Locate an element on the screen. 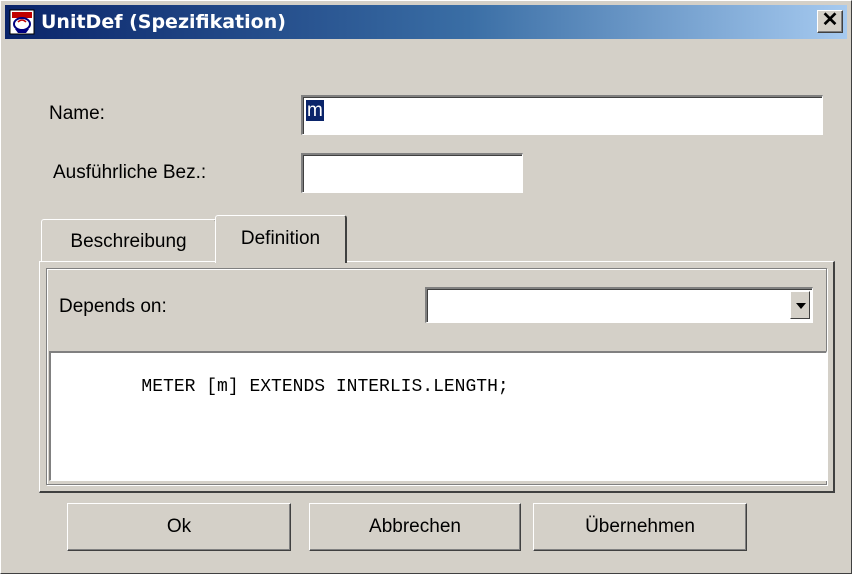 Image resolution: width=852 pixels, height=574 pixels. ok-button: Ok is located at coordinates (179, 527).